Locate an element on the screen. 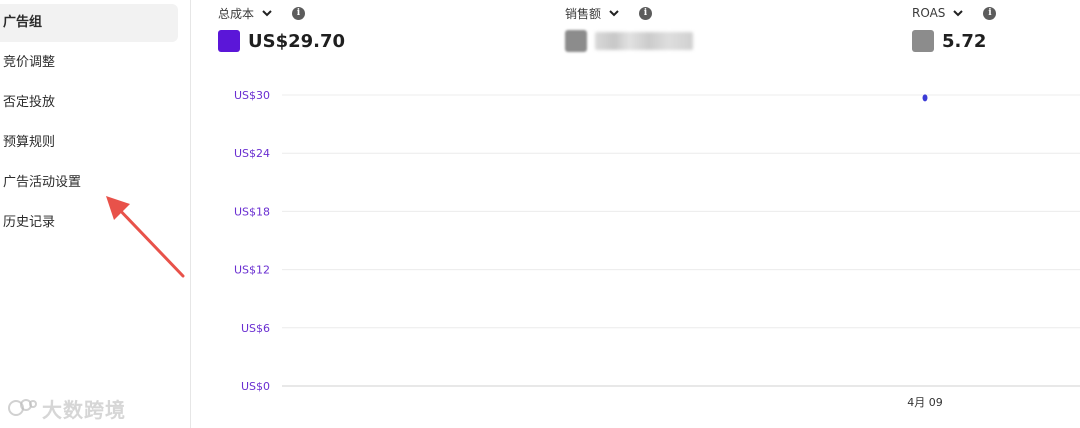 The image size is (1080, 428). watermark-logo-icon is located at coordinates (22, 407).